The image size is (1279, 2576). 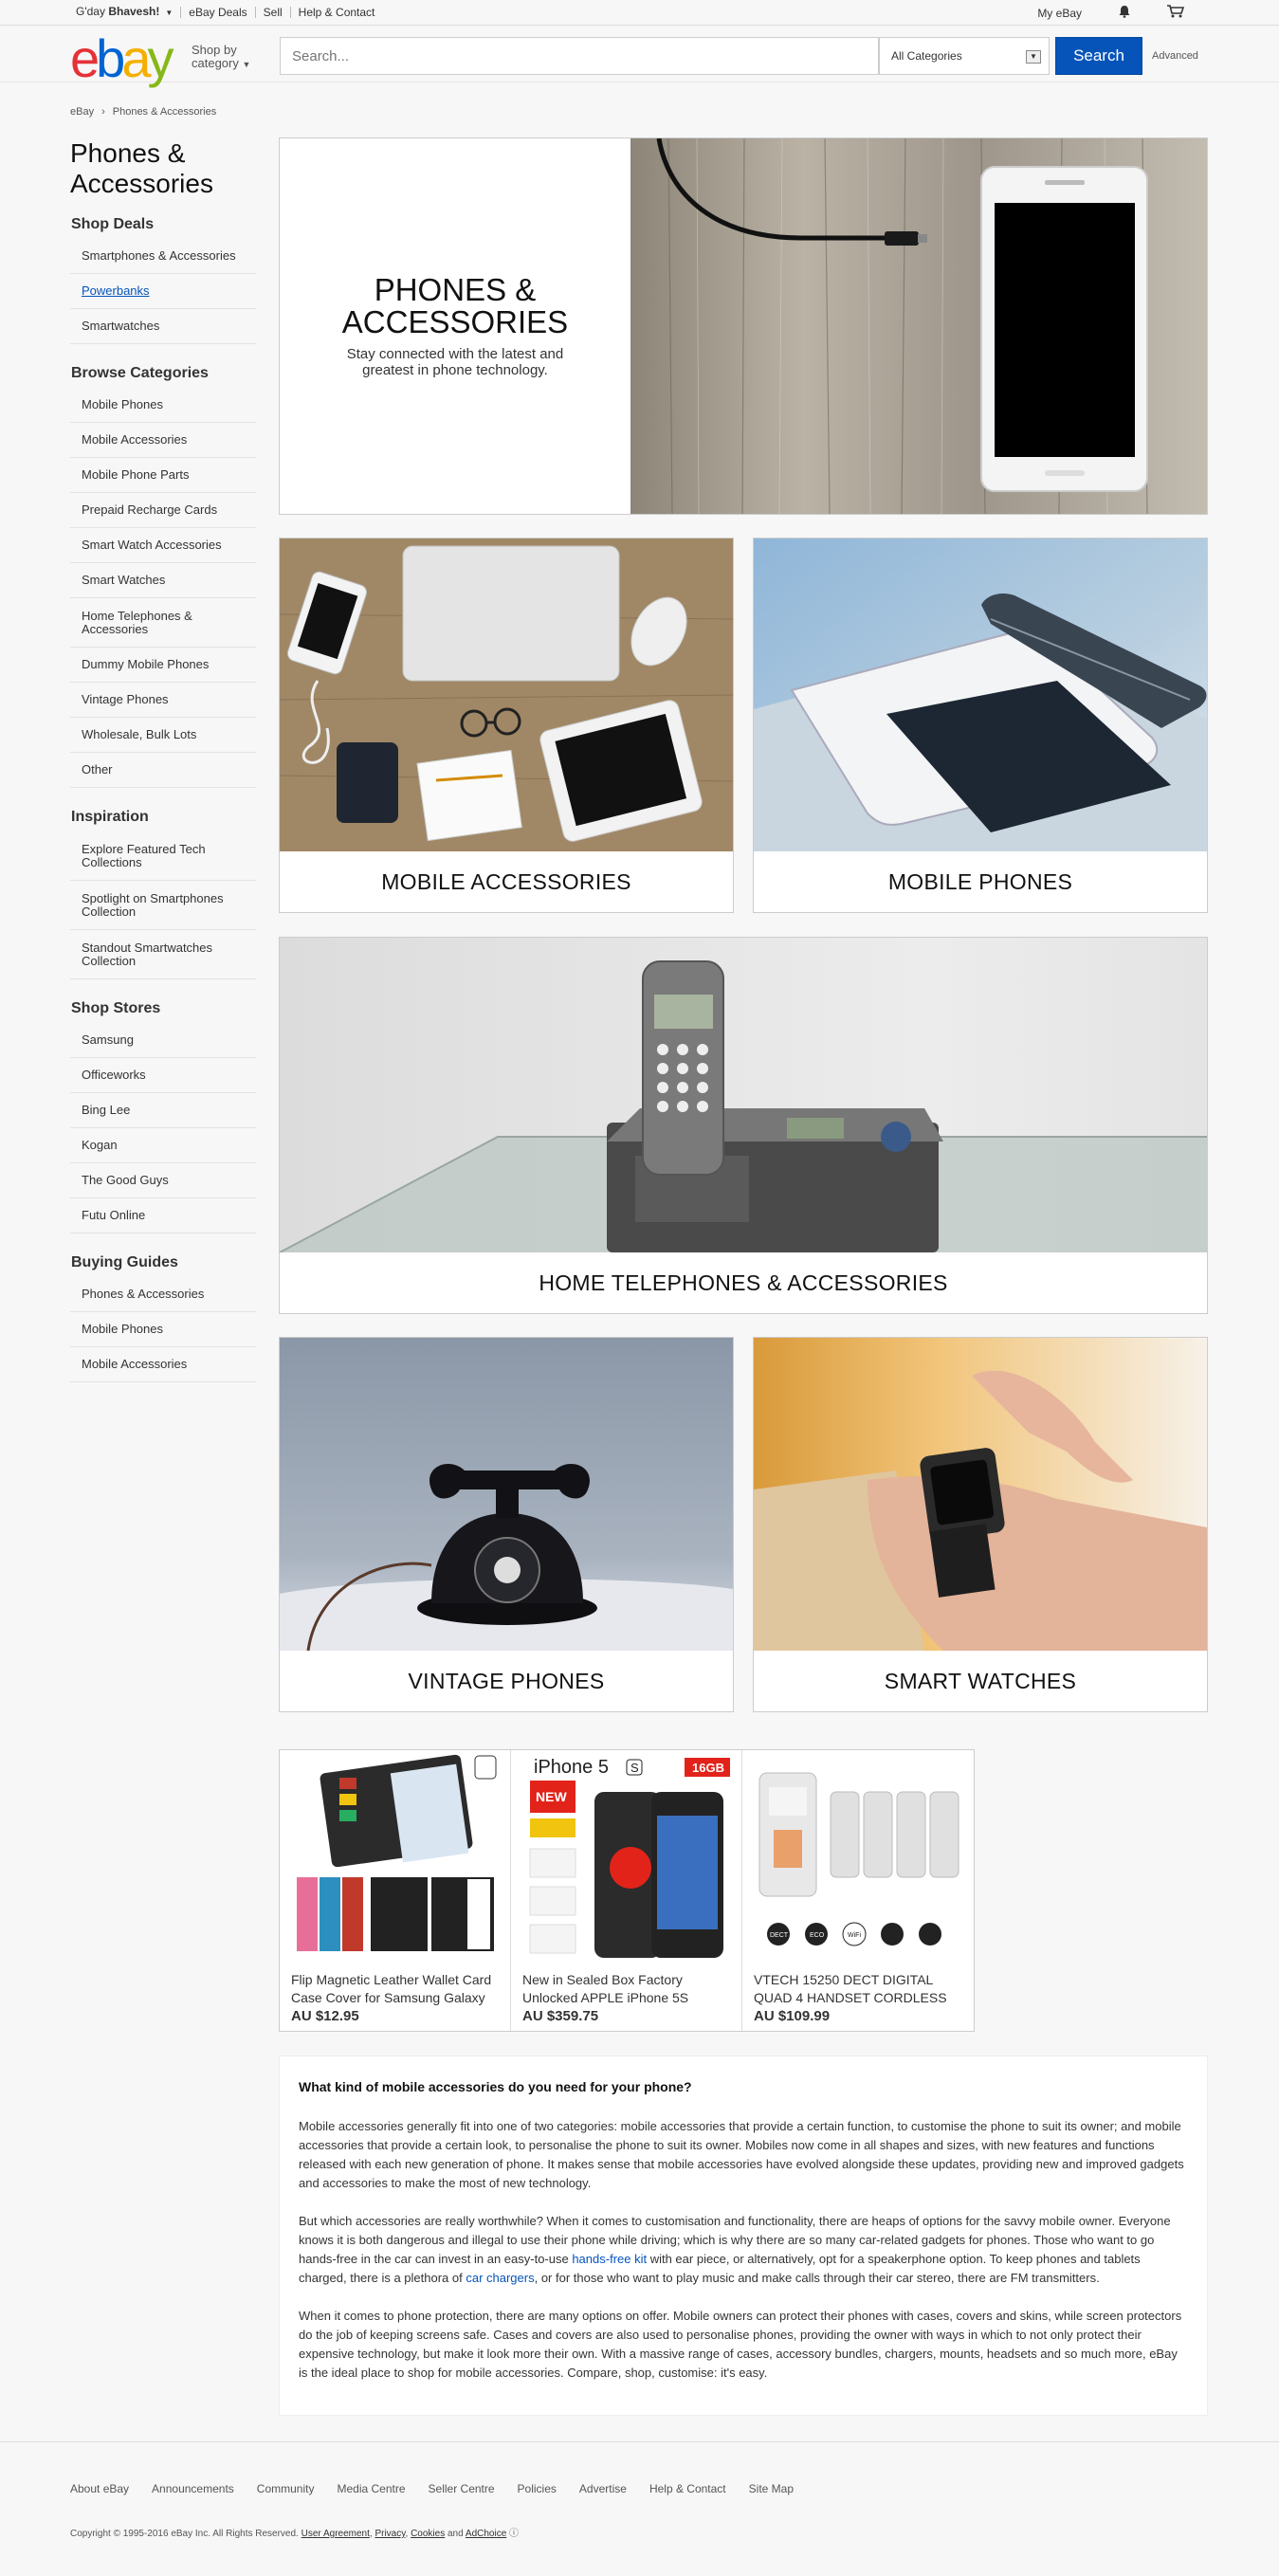 What do you see at coordinates (163, 1364) in the screenshot?
I see `sidebar-item-guide-mobile-accessories: Mobile Accessories` at bounding box center [163, 1364].